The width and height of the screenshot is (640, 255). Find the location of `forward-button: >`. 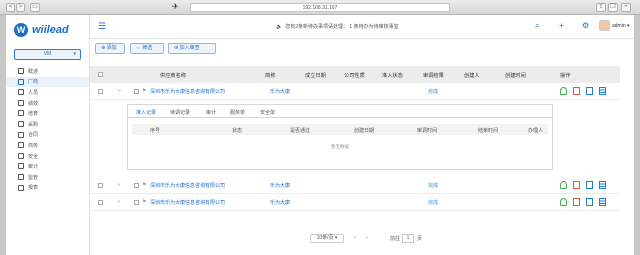

forward-button: > is located at coordinates (20, 7).